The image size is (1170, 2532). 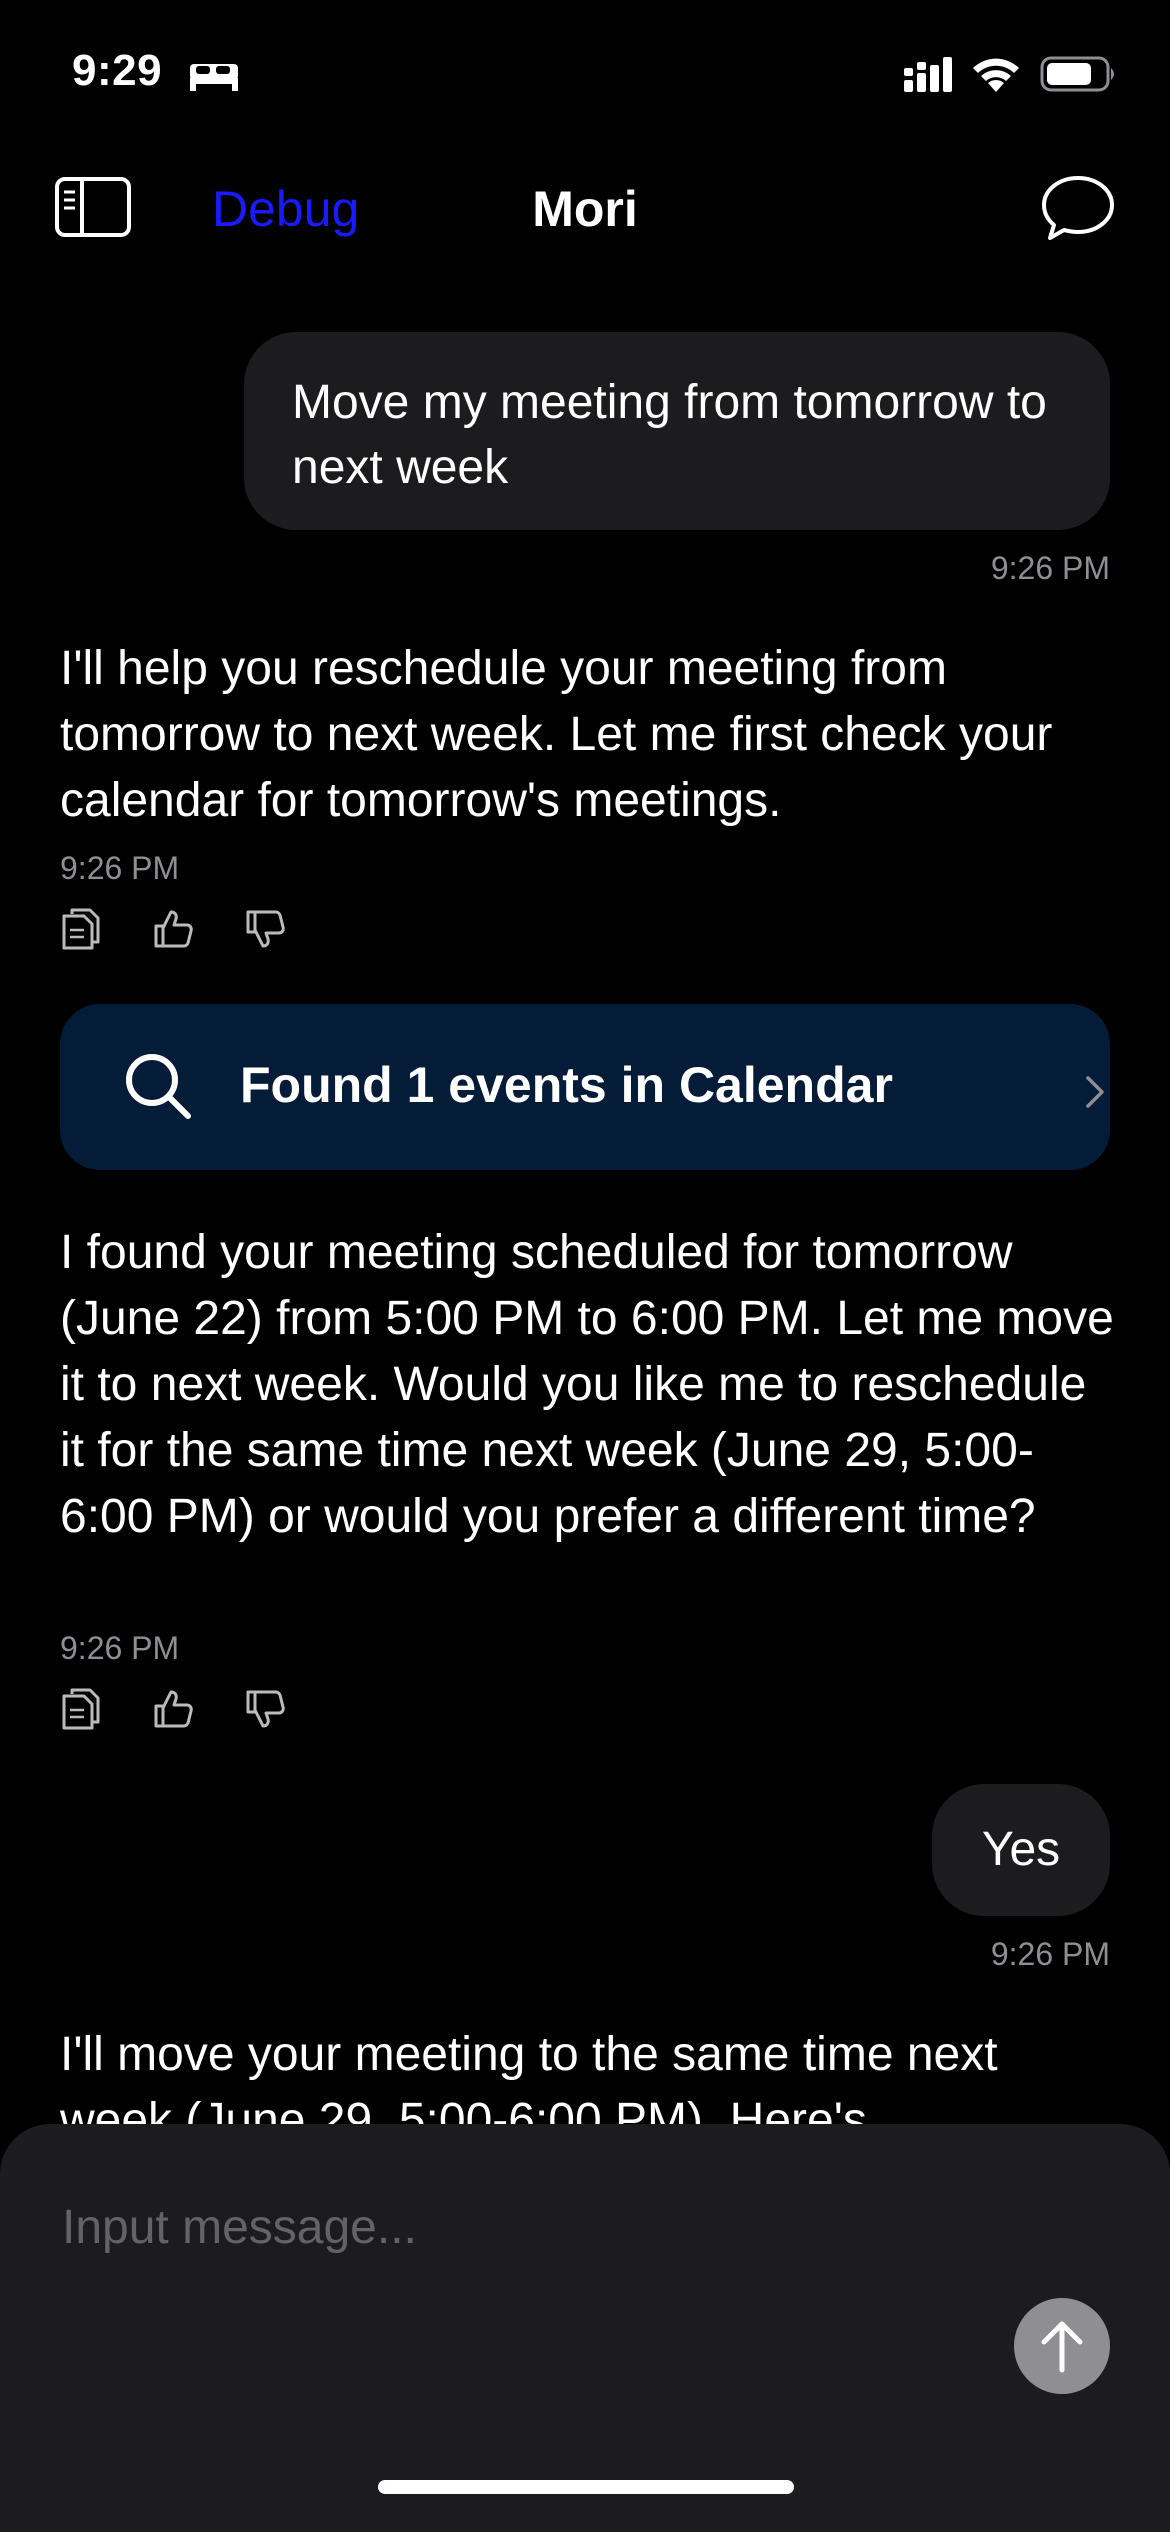 I want to click on status-time: 9:29, so click(x=117, y=70).